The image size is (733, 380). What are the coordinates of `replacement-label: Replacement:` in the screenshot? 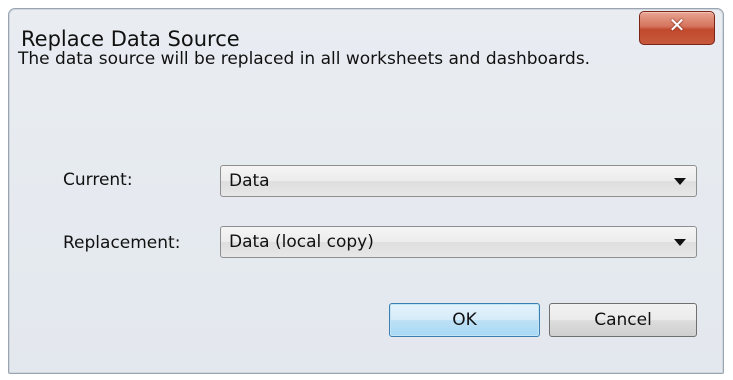 It's located at (122, 243).